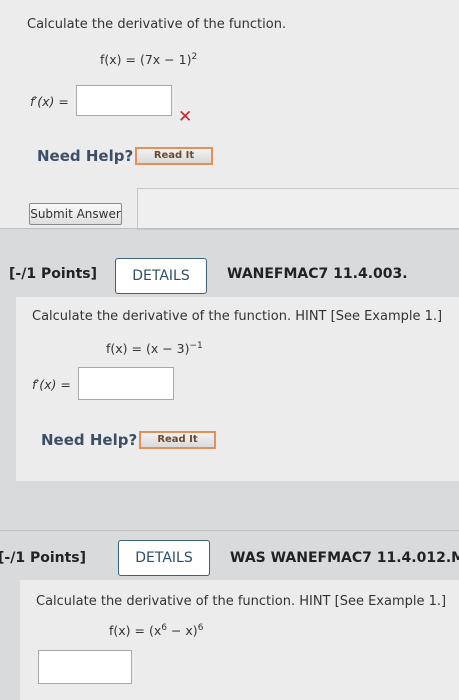  What do you see at coordinates (126, 383) in the screenshot?
I see `q2-answer-input` at bounding box center [126, 383].